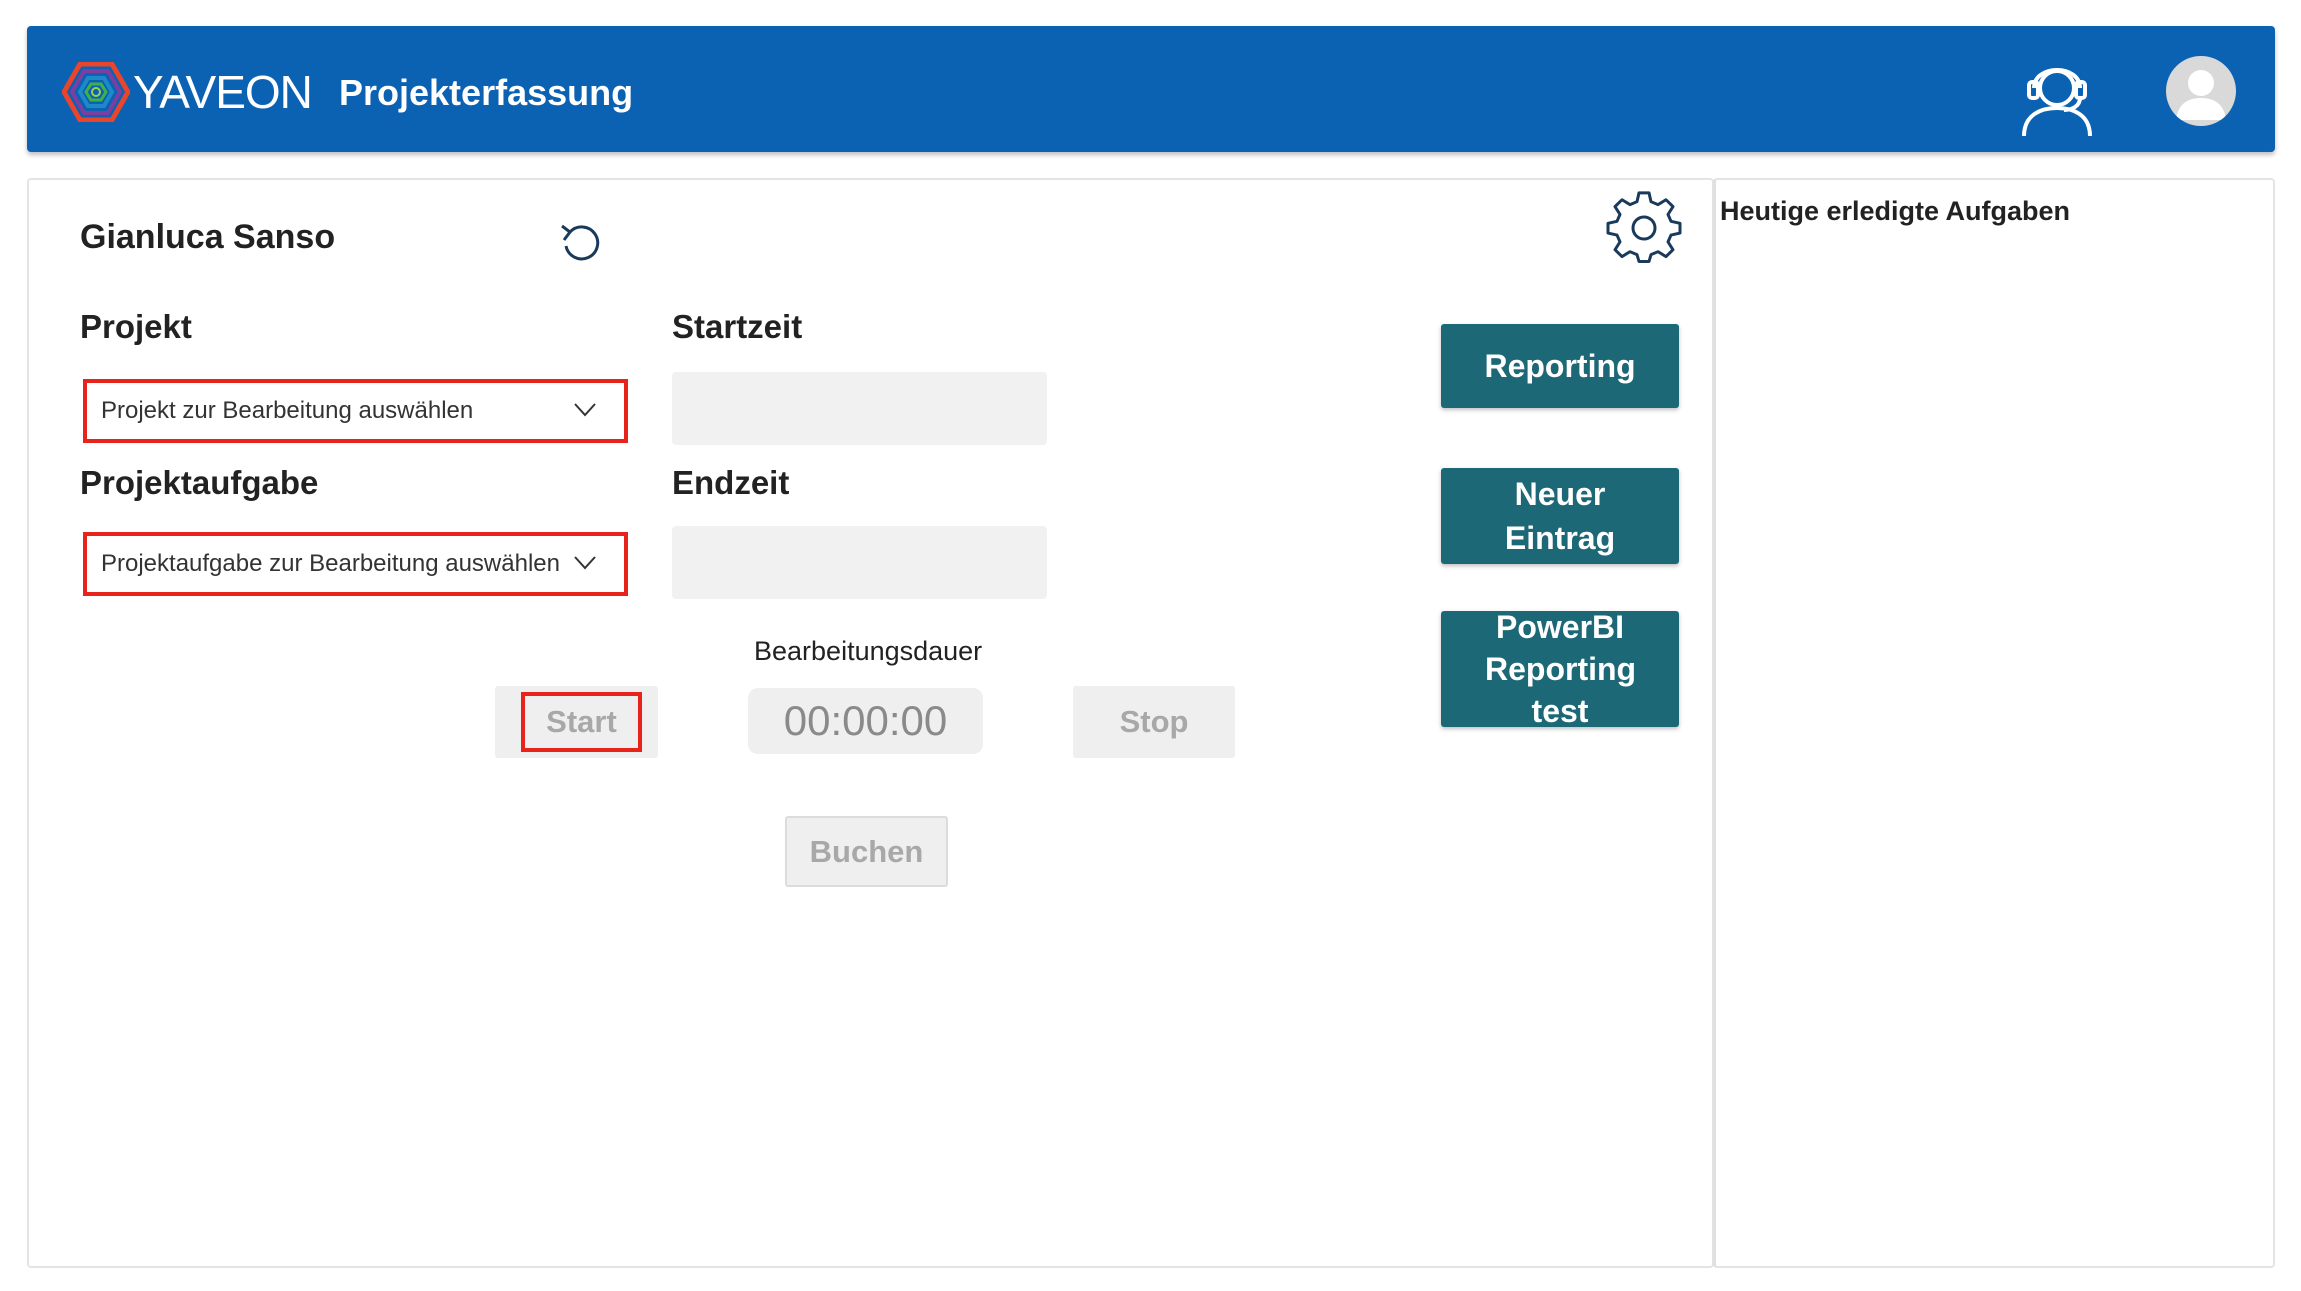 The width and height of the screenshot is (2301, 1291). I want to click on headset-support-icon, so click(2057, 93).